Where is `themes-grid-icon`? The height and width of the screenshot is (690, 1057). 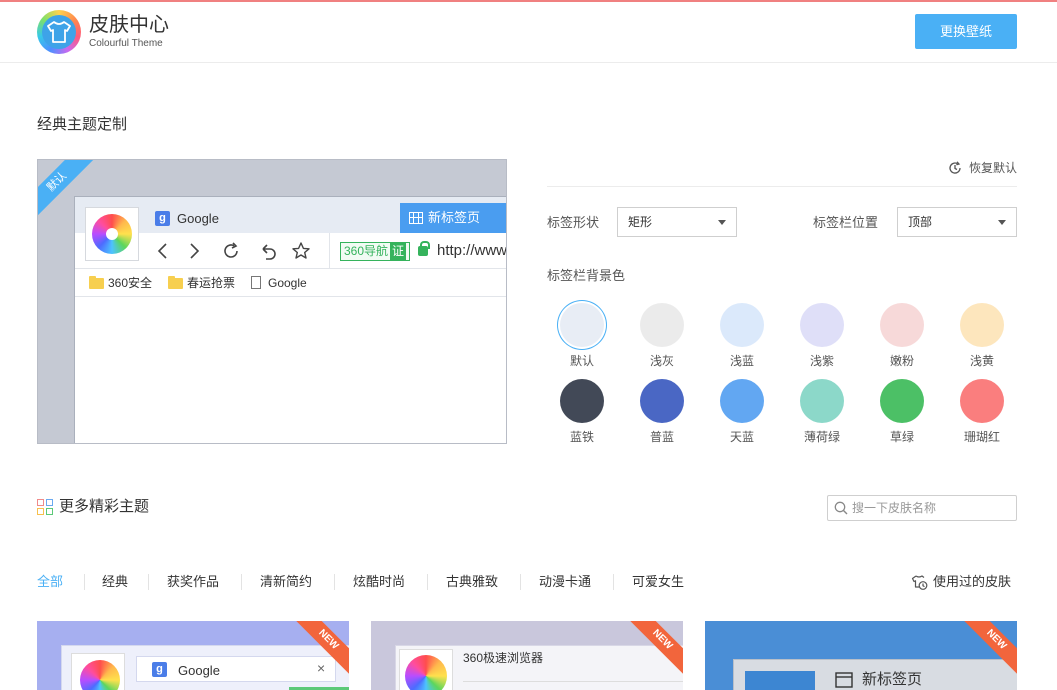 themes-grid-icon is located at coordinates (45, 507).